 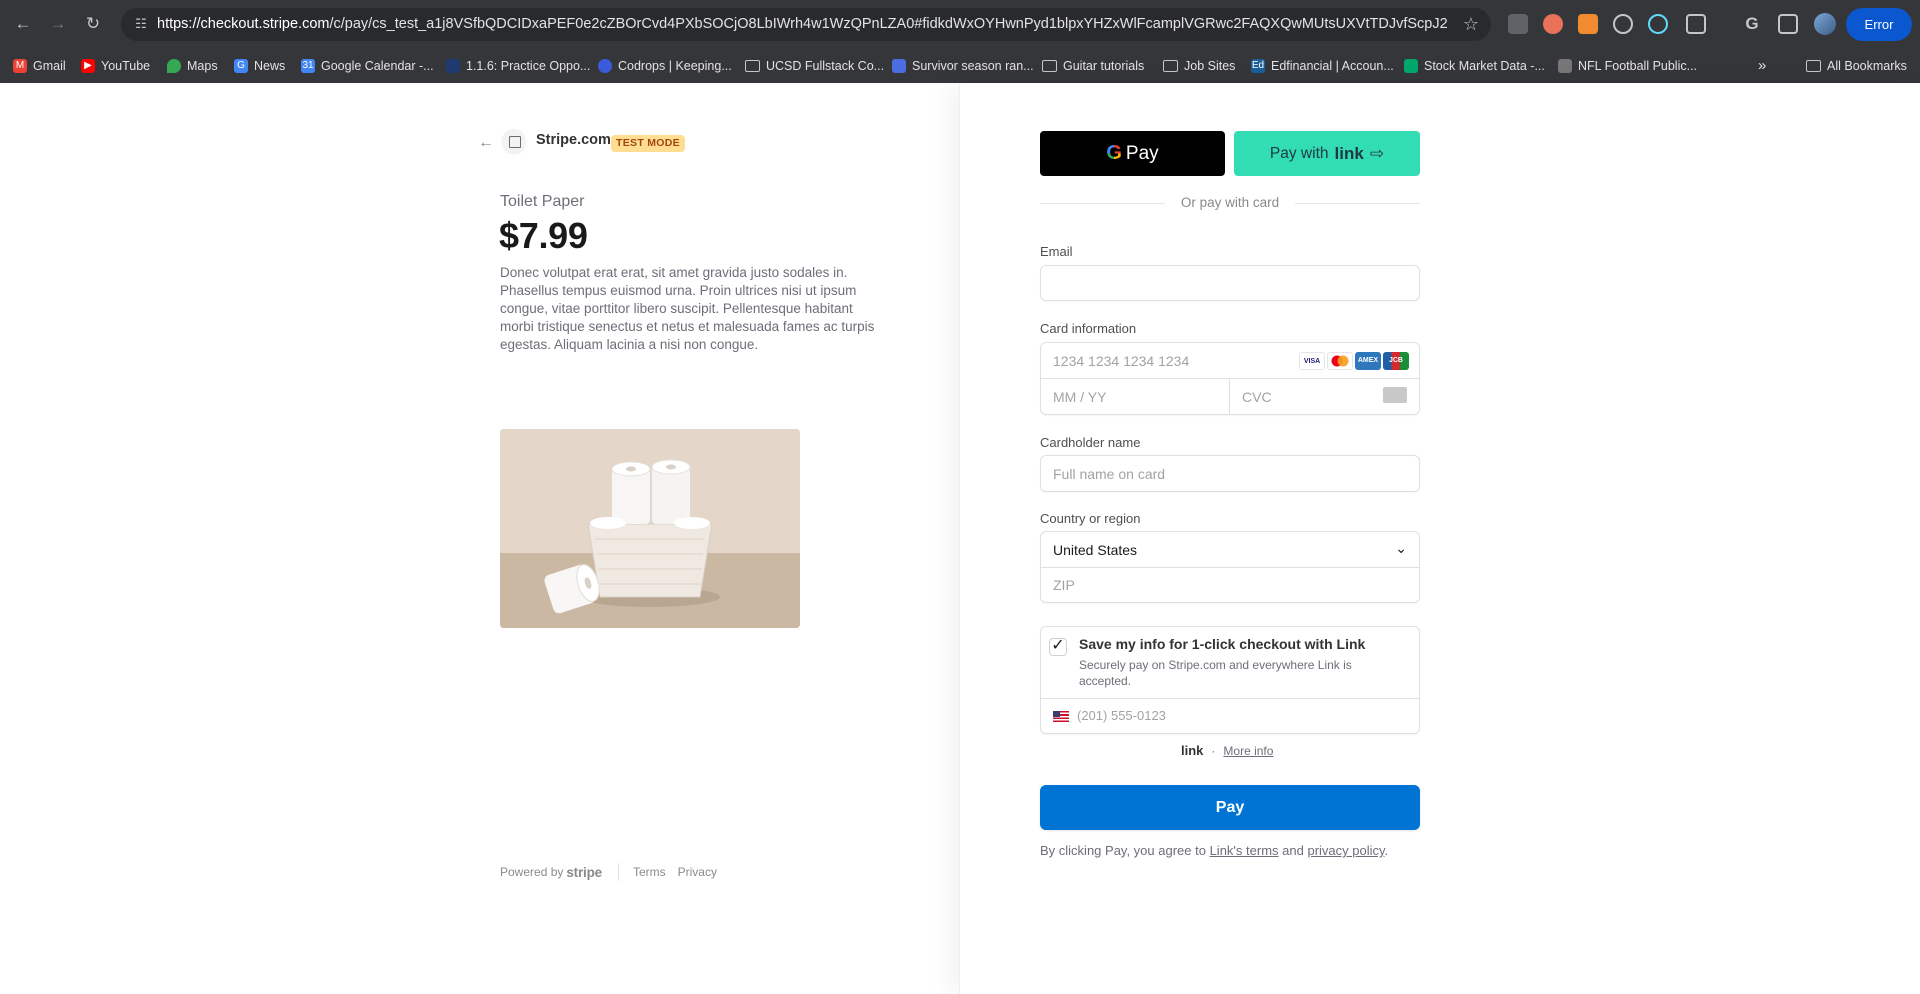 I want to click on course-icon, so click(x=453, y=66).